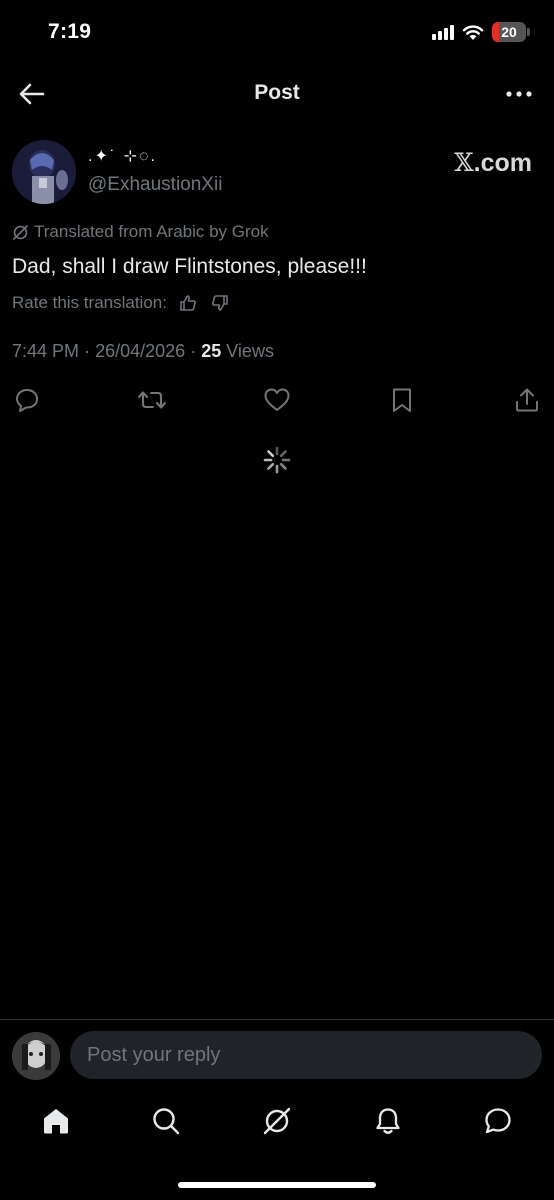 This screenshot has height=1200, width=554. What do you see at coordinates (189, 266) in the screenshot?
I see `post-text: Dad, shall I draw Flintstones, please!!!` at bounding box center [189, 266].